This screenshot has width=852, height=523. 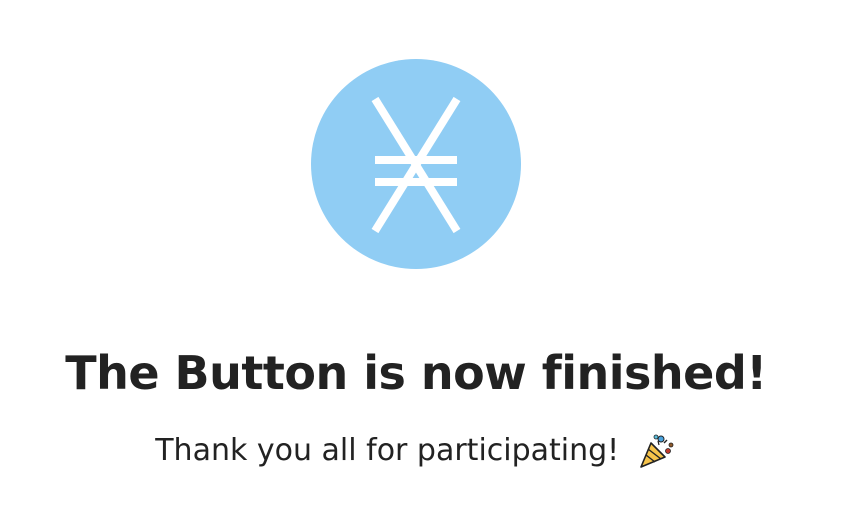 I want to click on subtitle: Thank you all for participating!, so click(x=387, y=450).